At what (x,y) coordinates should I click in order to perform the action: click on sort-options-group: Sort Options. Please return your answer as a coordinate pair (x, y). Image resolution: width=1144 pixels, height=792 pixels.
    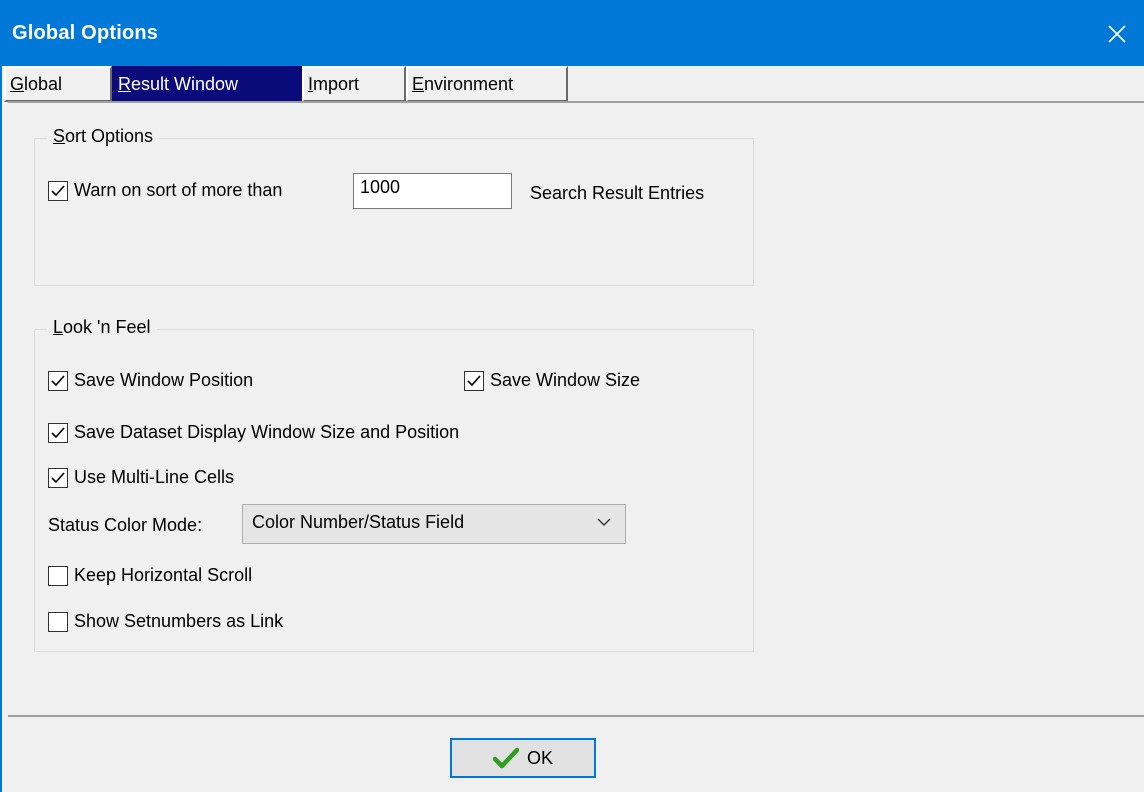
    Looking at the image, I should click on (394, 206).